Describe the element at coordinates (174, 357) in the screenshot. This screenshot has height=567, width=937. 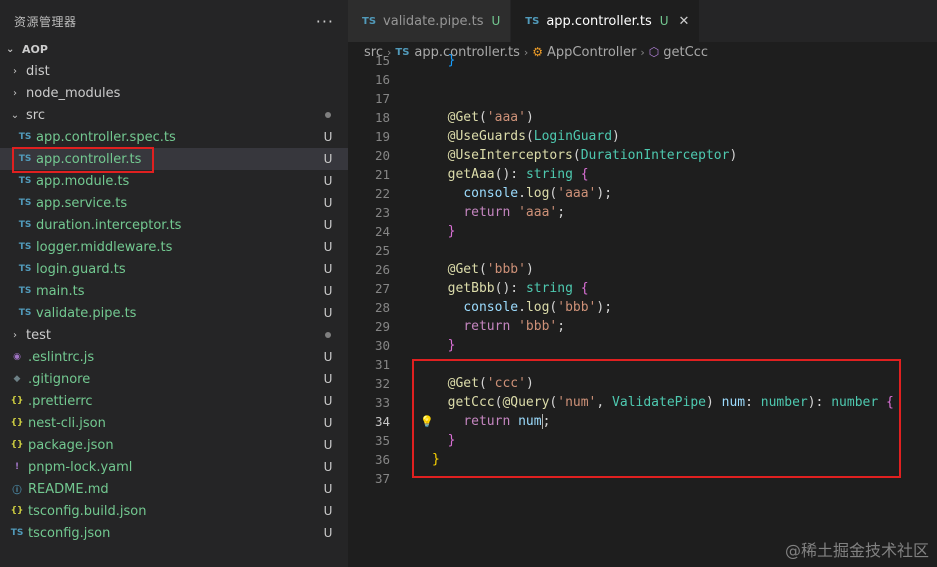
I see `file-item: ◉ .eslintrc.js U` at that location.